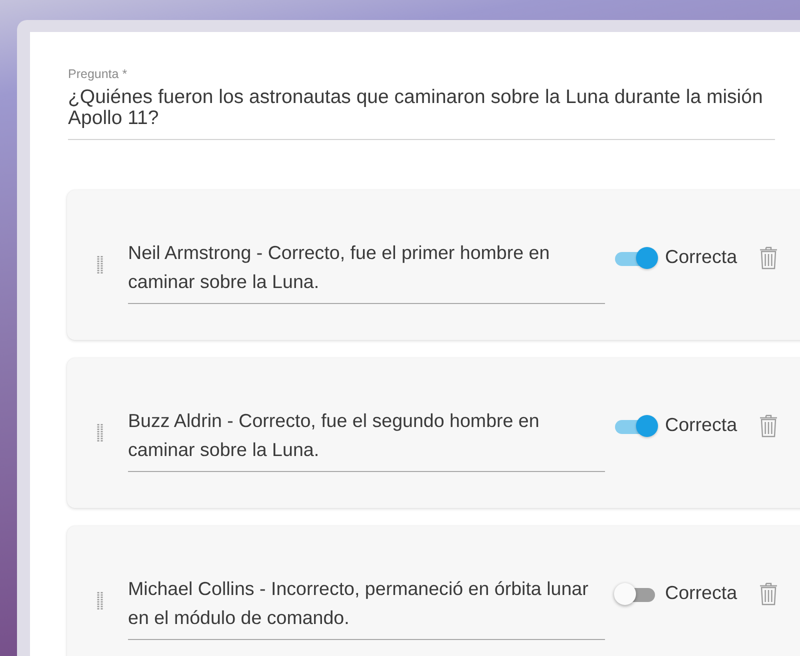 The image size is (800, 656). Describe the element at coordinates (98, 74) in the screenshot. I see `question-label: Pregunta *` at that location.